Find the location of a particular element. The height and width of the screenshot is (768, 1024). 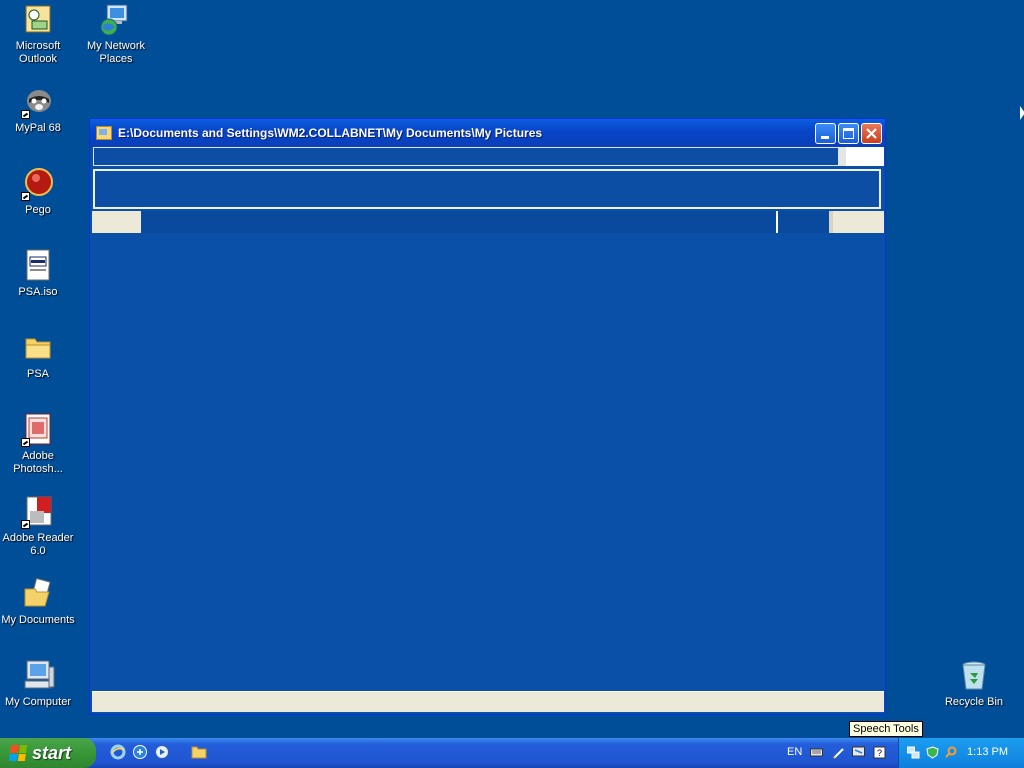

folder-icon is located at coordinates (38, 348).